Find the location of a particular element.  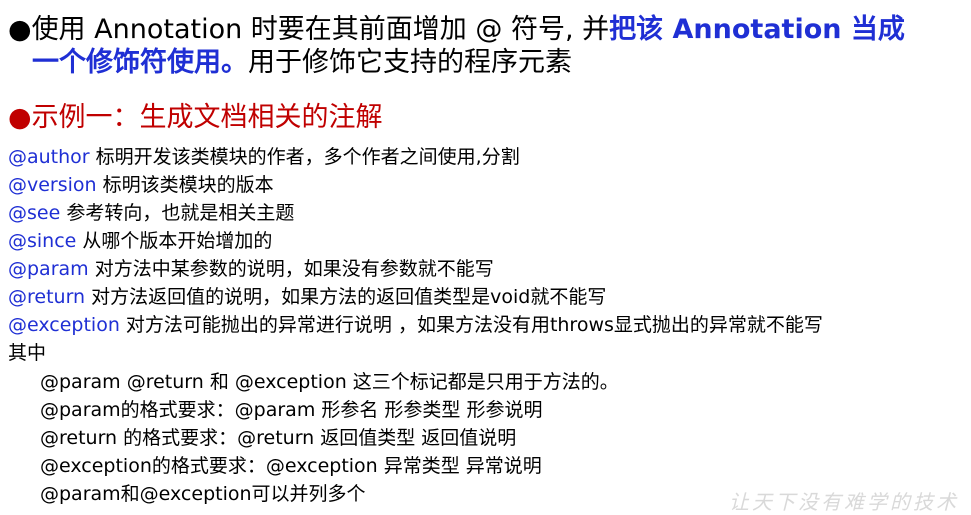

note-line: @param和@exception可以并列多个 is located at coordinates (203, 494).